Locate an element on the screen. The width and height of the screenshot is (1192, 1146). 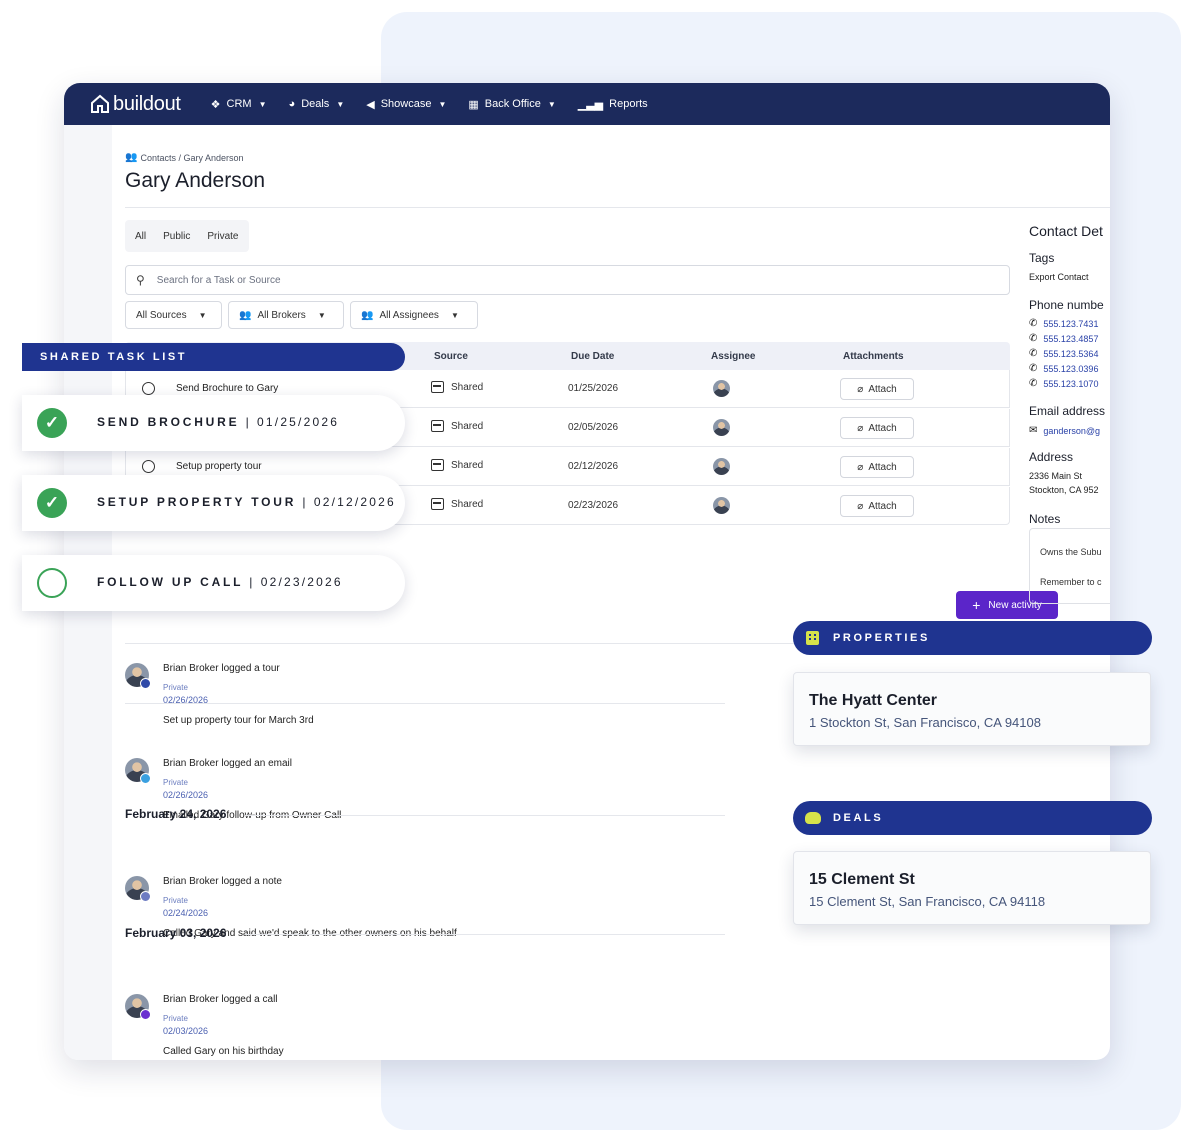
attach-label: Attach is located at coordinates (882, 428).